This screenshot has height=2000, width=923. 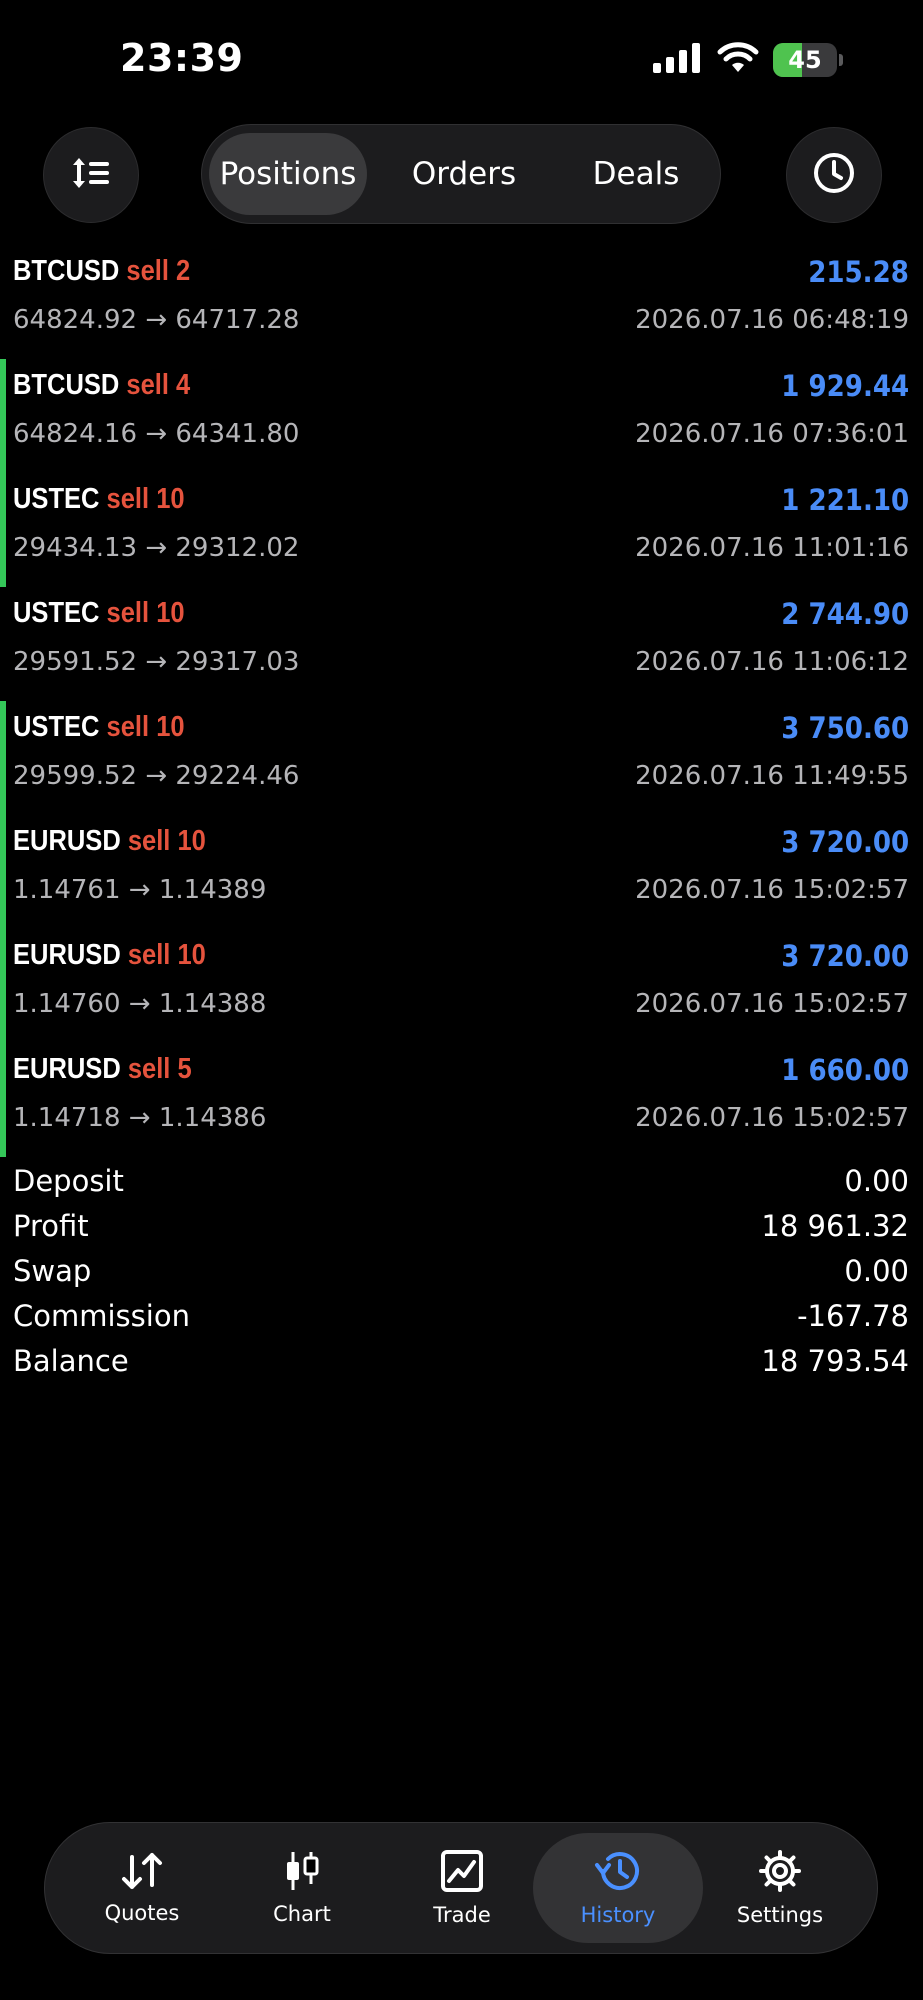 I want to click on summary-label: Profit, so click(x=51, y=1226).